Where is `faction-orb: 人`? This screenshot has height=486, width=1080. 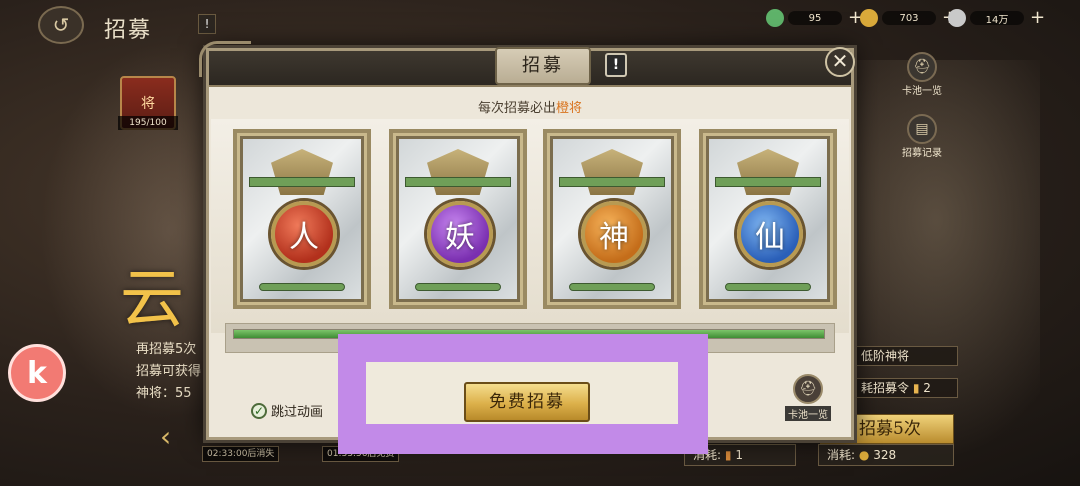 faction-orb: 人 is located at coordinates (304, 234).